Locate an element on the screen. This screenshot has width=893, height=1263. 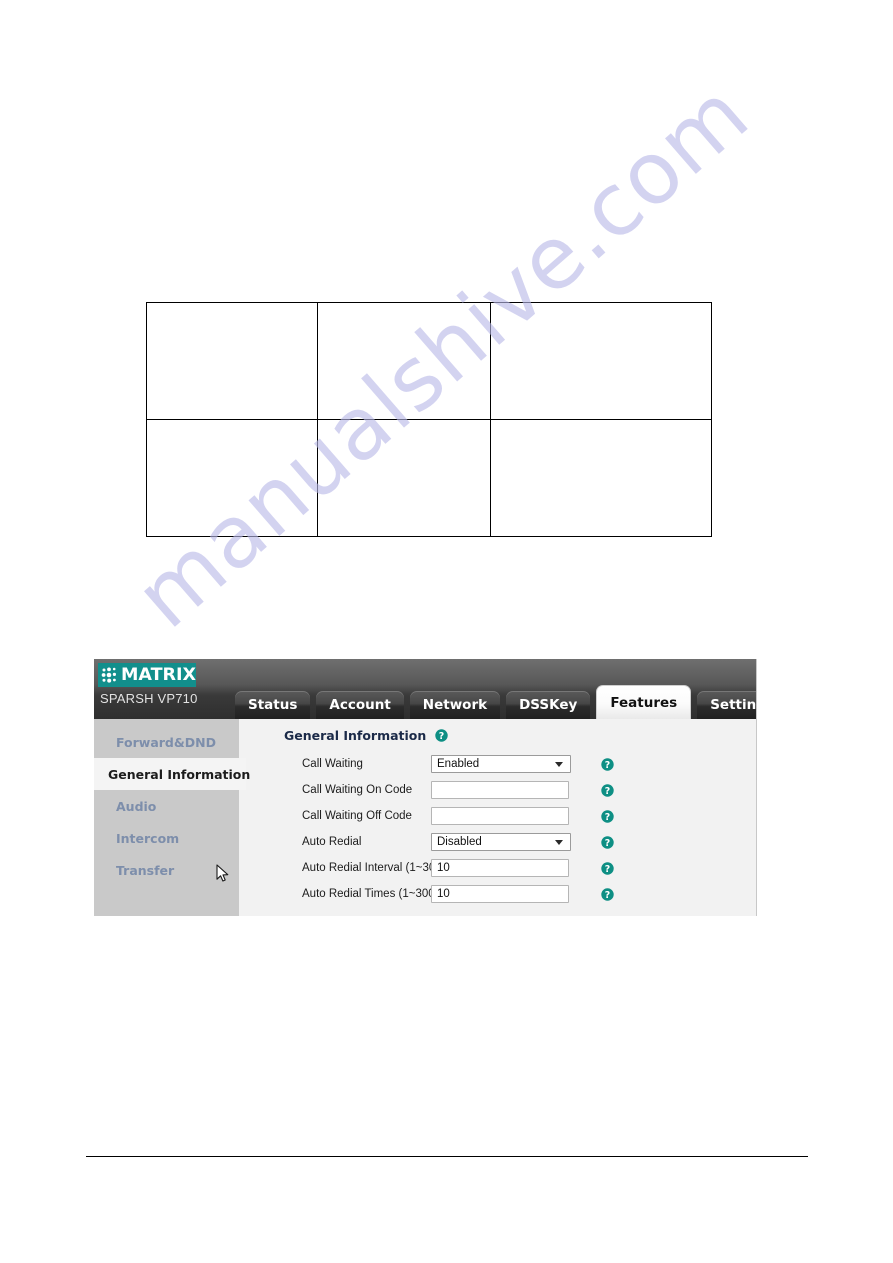
form-row-auto-redial-interval: Auto Redial Interval (1~300s) 10 ? is located at coordinates (497, 868).